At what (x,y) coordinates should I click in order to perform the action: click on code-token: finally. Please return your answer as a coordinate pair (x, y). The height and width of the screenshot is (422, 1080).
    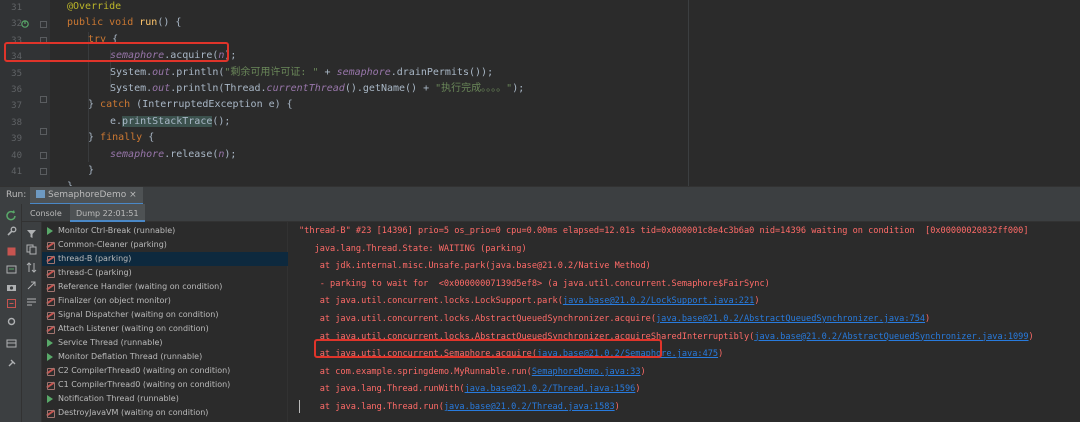
    Looking at the image, I should click on (124, 138).